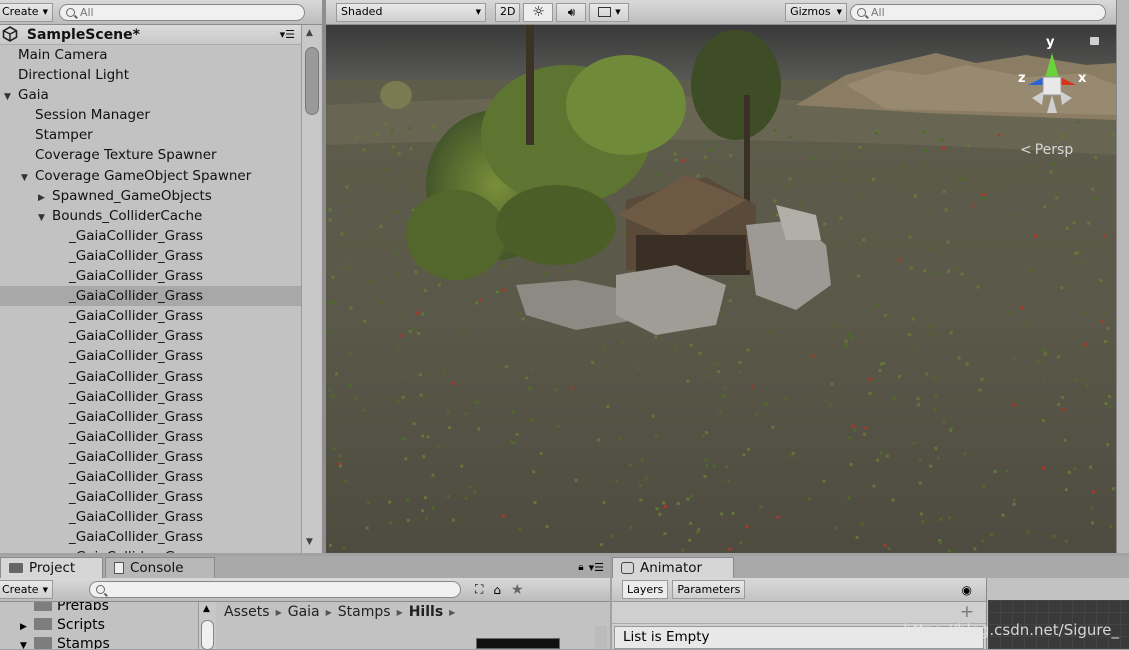  What do you see at coordinates (311, 289) in the screenshot?
I see `hierarchy-scrollbar: ▲ ▼` at bounding box center [311, 289].